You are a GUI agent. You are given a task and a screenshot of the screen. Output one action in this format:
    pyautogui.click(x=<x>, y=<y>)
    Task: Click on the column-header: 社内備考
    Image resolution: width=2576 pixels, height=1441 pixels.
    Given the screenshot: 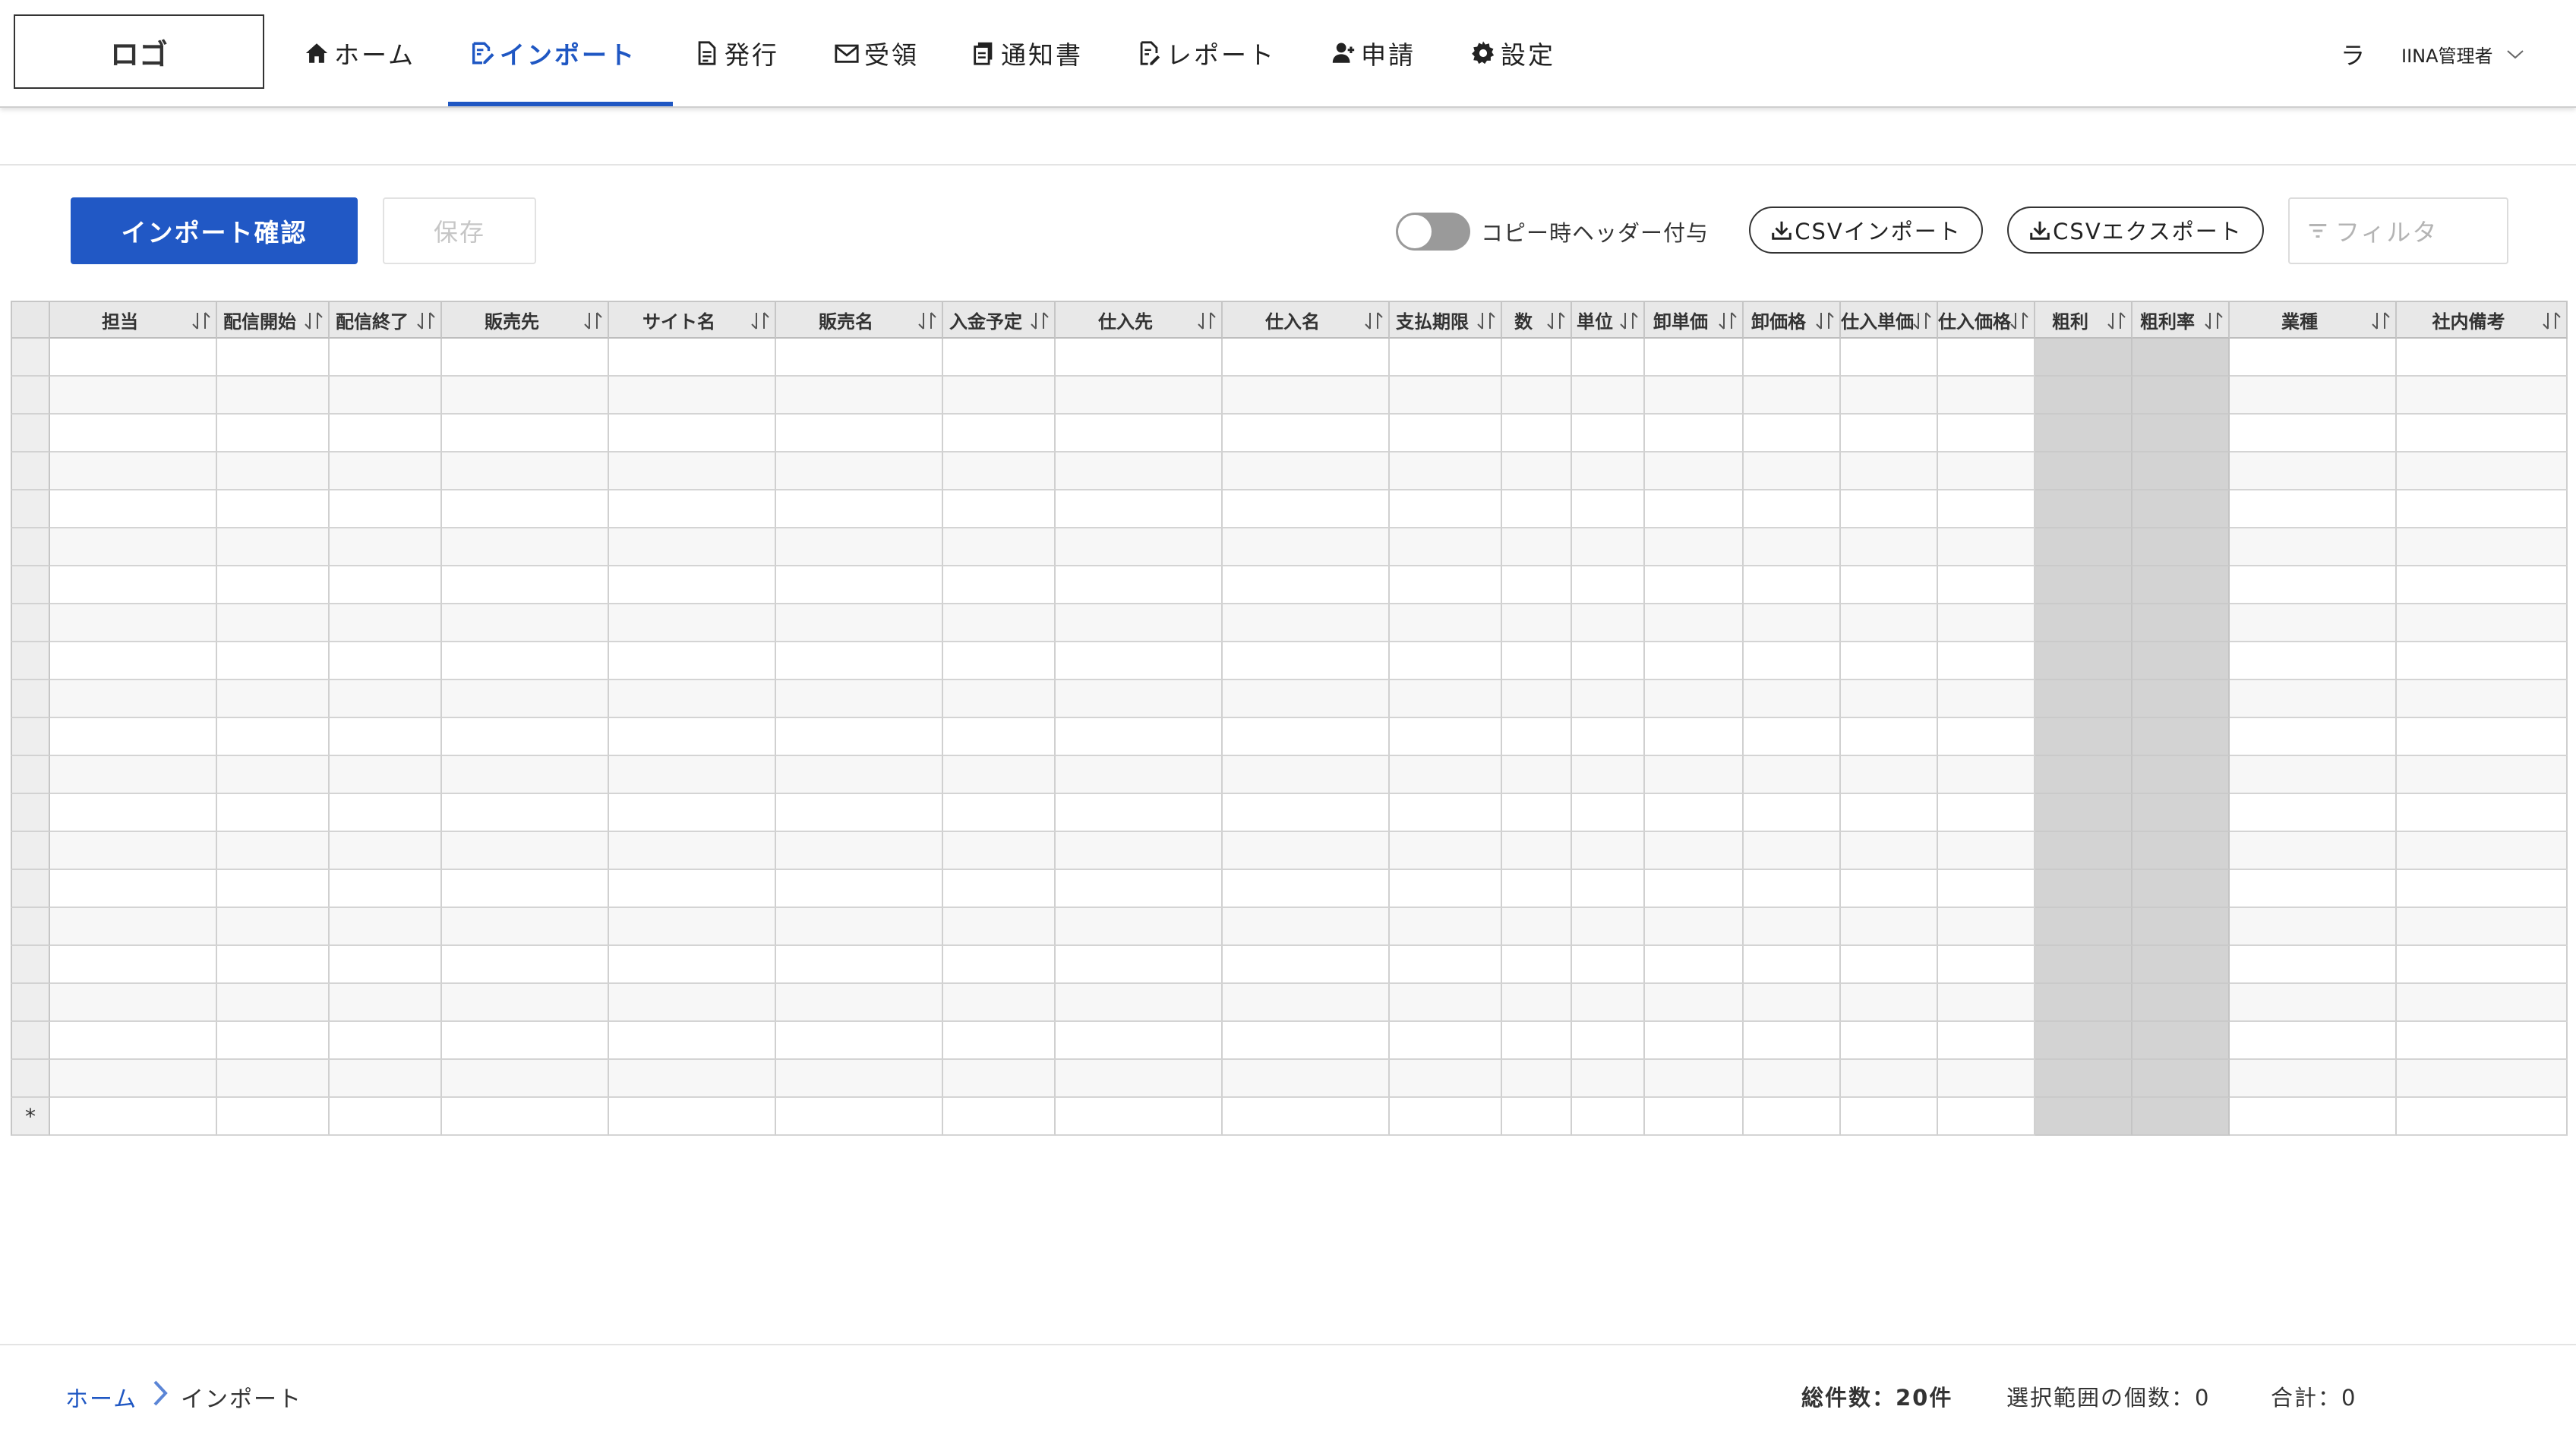 What is the action you would take?
    pyautogui.click(x=2482, y=320)
    